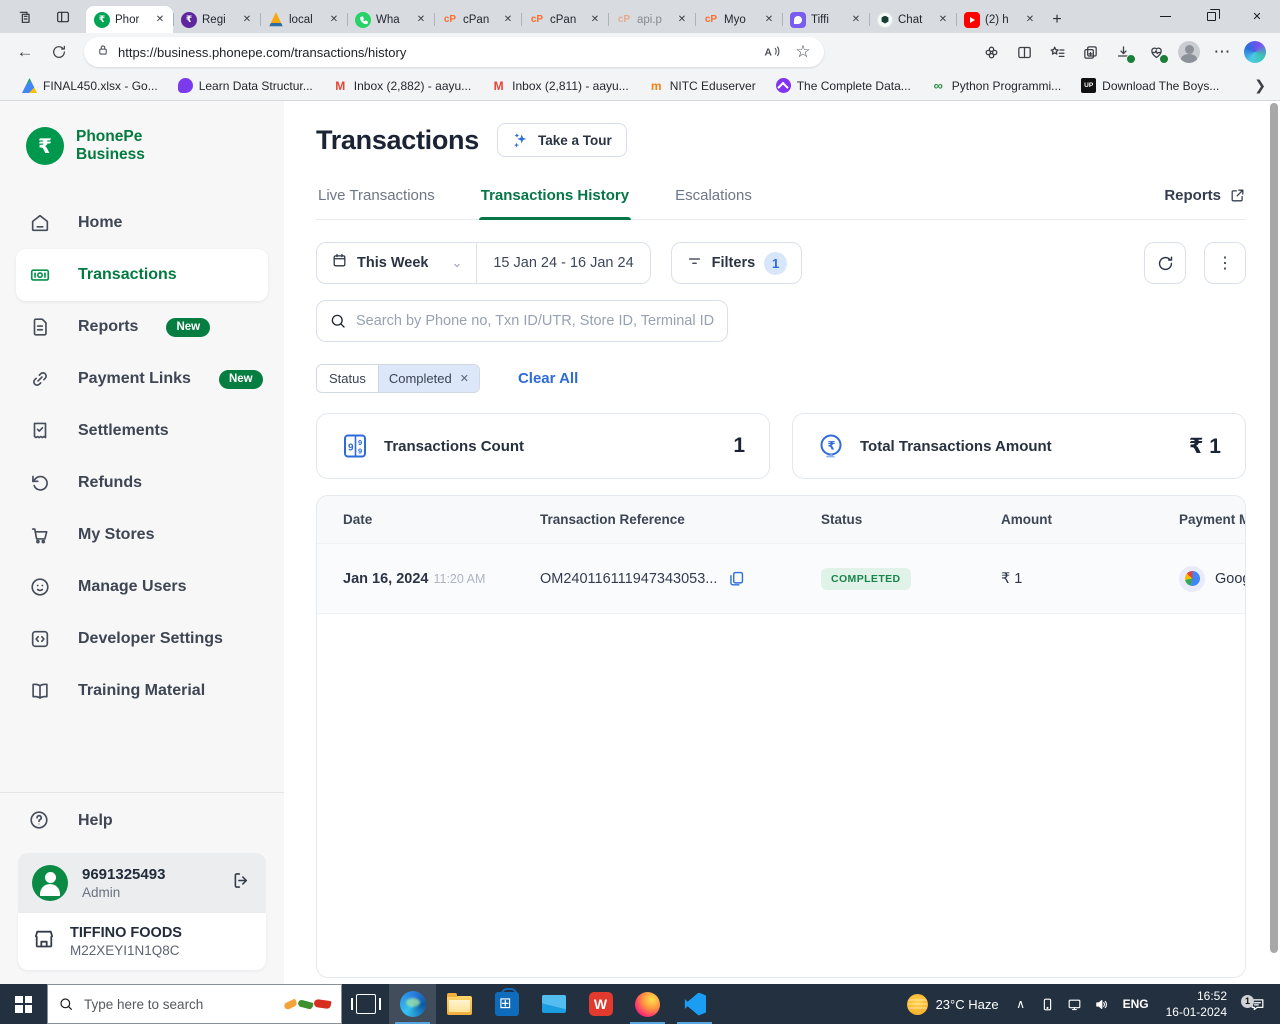  What do you see at coordinates (1255, 52) in the screenshot?
I see `copilot-icon` at bounding box center [1255, 52].